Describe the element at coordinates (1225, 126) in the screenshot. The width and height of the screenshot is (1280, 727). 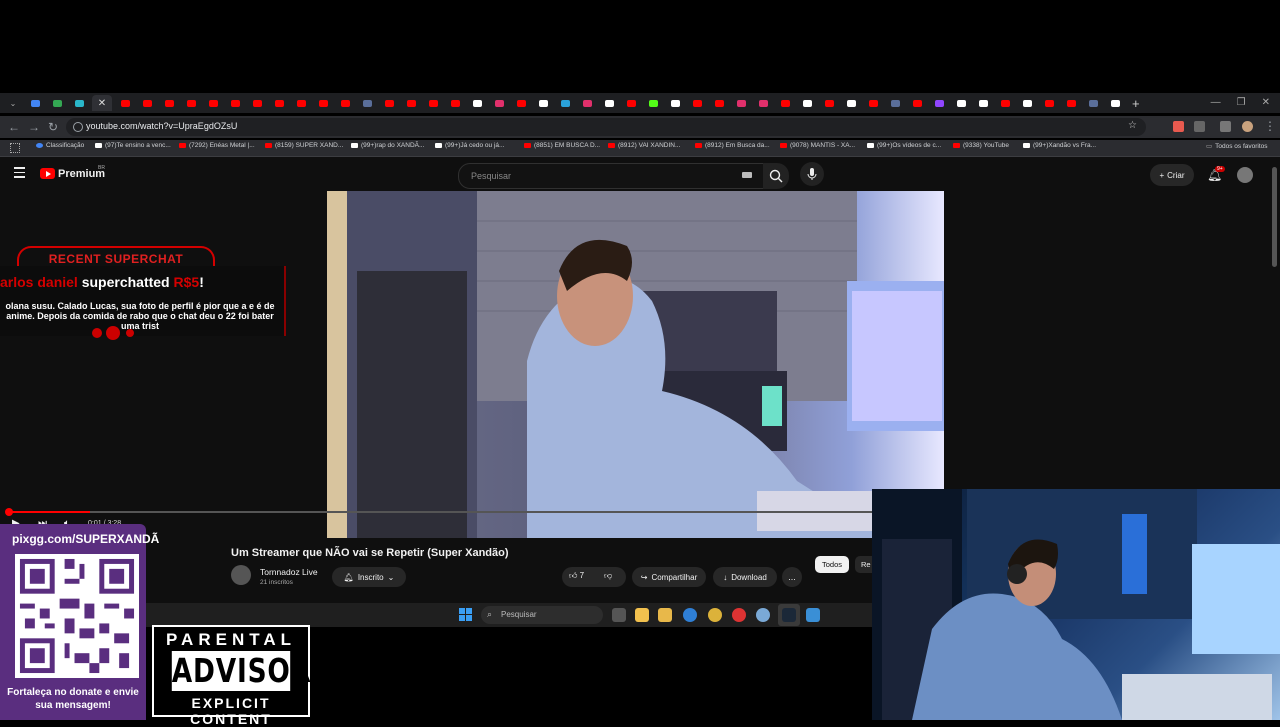
I see `sidepanel-icon` at that location.